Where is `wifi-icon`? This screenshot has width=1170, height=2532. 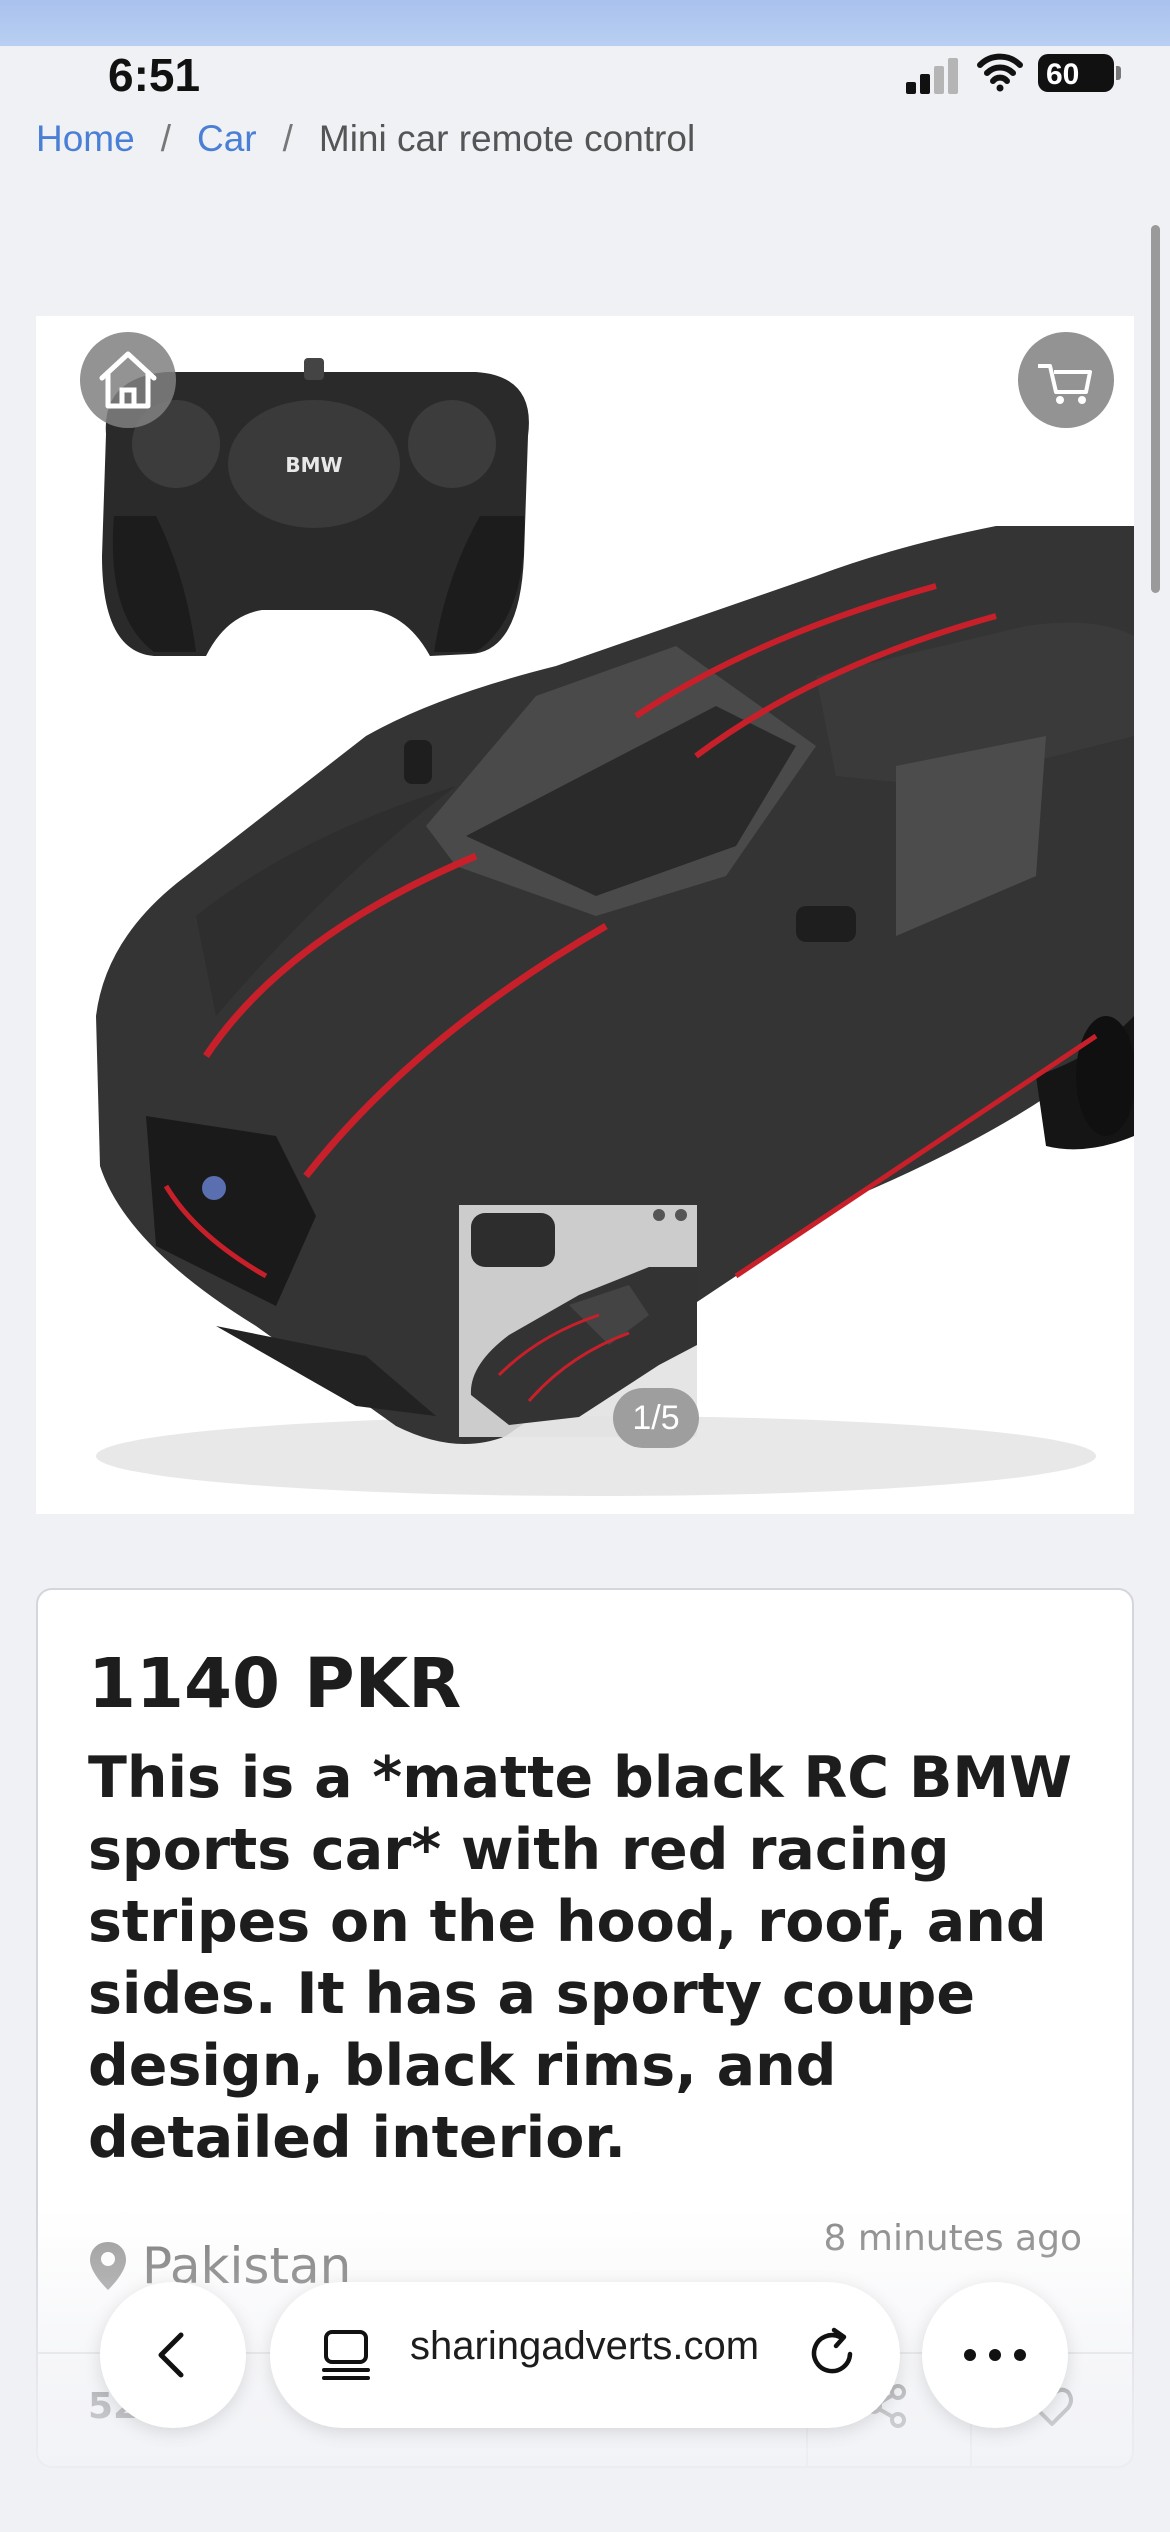
wifi-icon is located at coordinates (1000, 72).